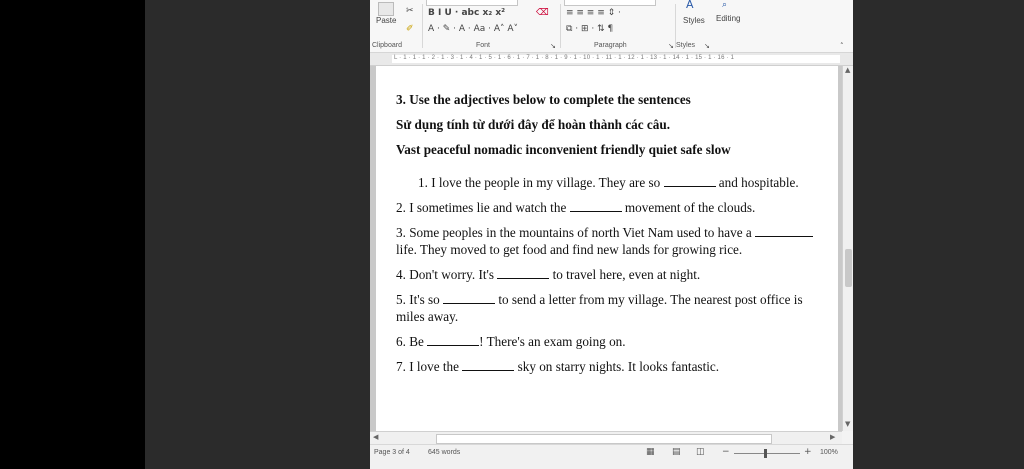 The image size is (1024, 469). I want to click on scroll-down-icon: ▼, so click(847, 424).